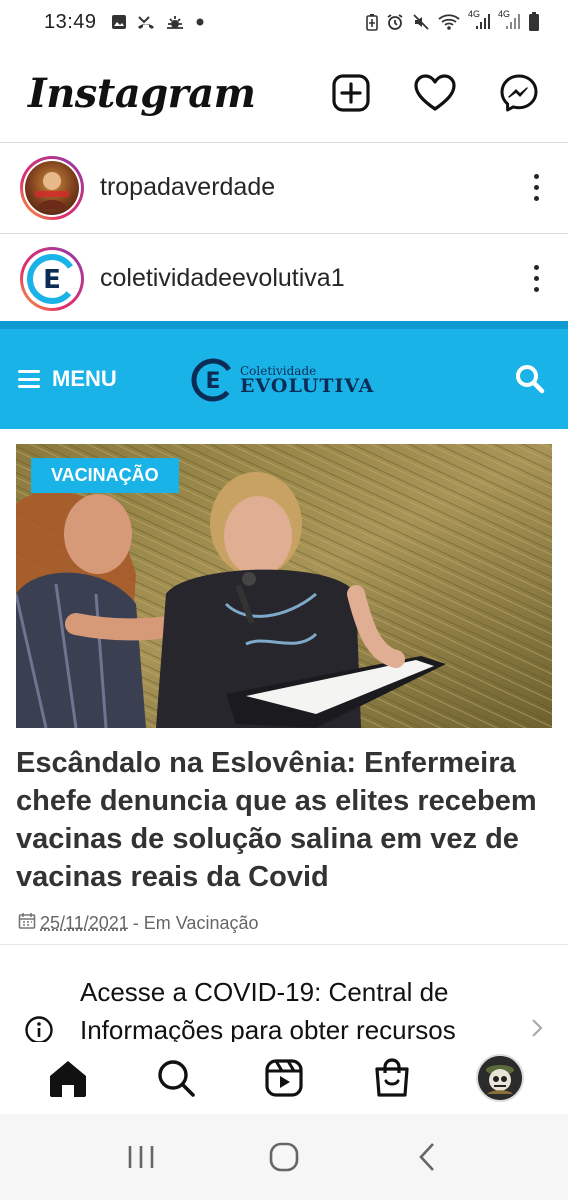  What do you see at coordinates (307, 385) in the screenshot?
I see `site-logo-big-text: EVOLUTIVA` at bounding box center [307, 385].